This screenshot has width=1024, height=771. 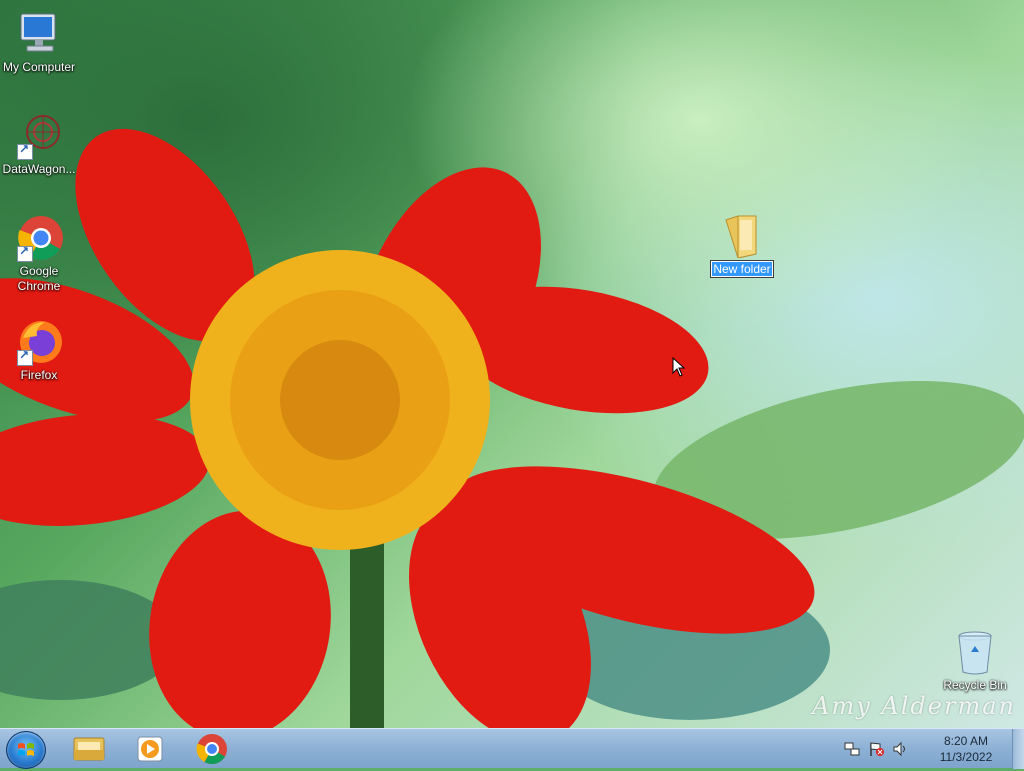 What do you see at coordinates (966, 749) in the screenshot?
I see `taskbar-clock: 8:20 AM 11/3/2022` at bounding box center [966, 749].